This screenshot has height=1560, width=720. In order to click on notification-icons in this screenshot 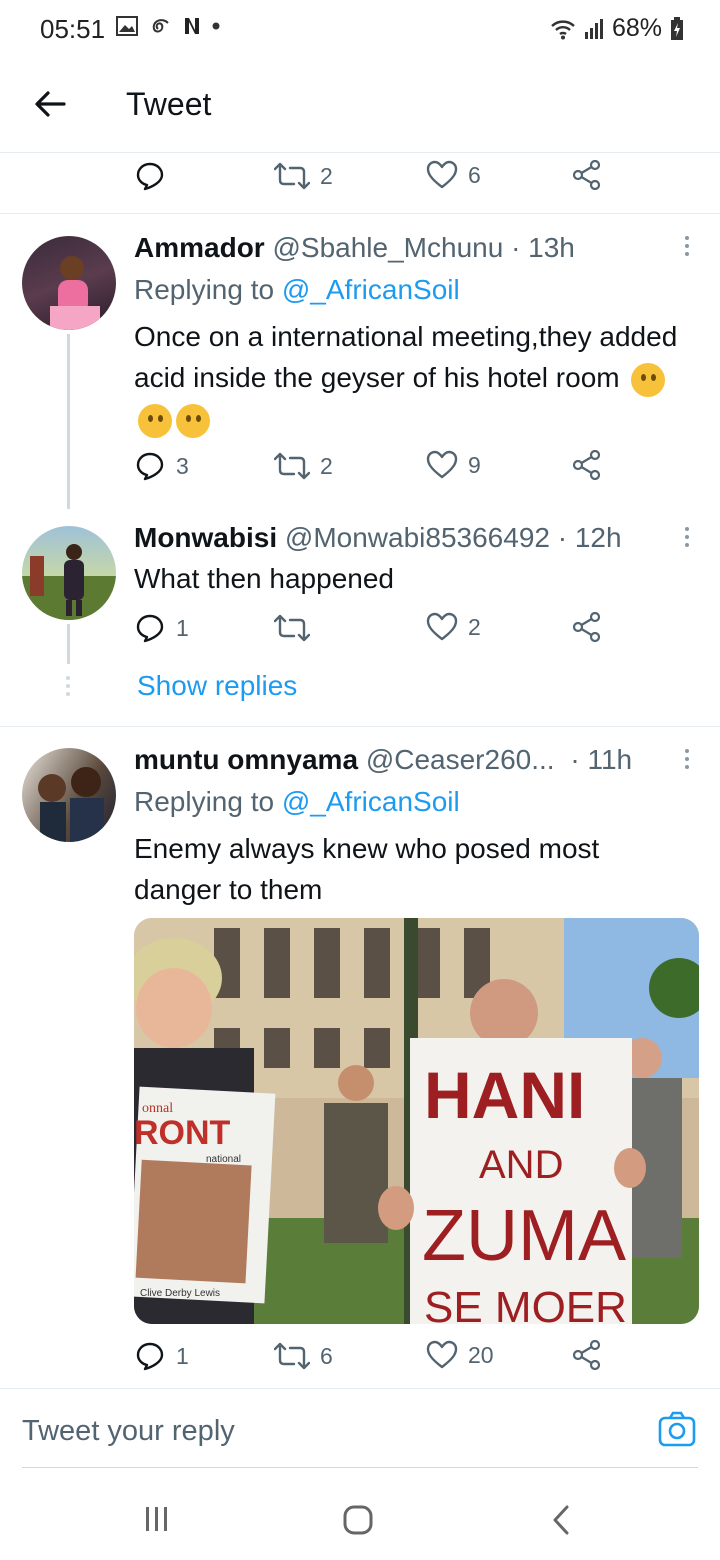, I will do `click(168, 26)`.